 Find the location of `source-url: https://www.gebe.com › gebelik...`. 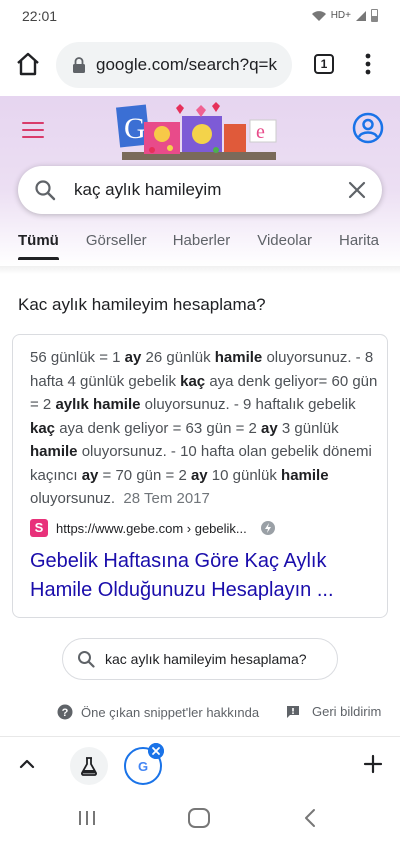

source-url: https://www.gebe.com › gebelik... is located at coordinates (151, 528).